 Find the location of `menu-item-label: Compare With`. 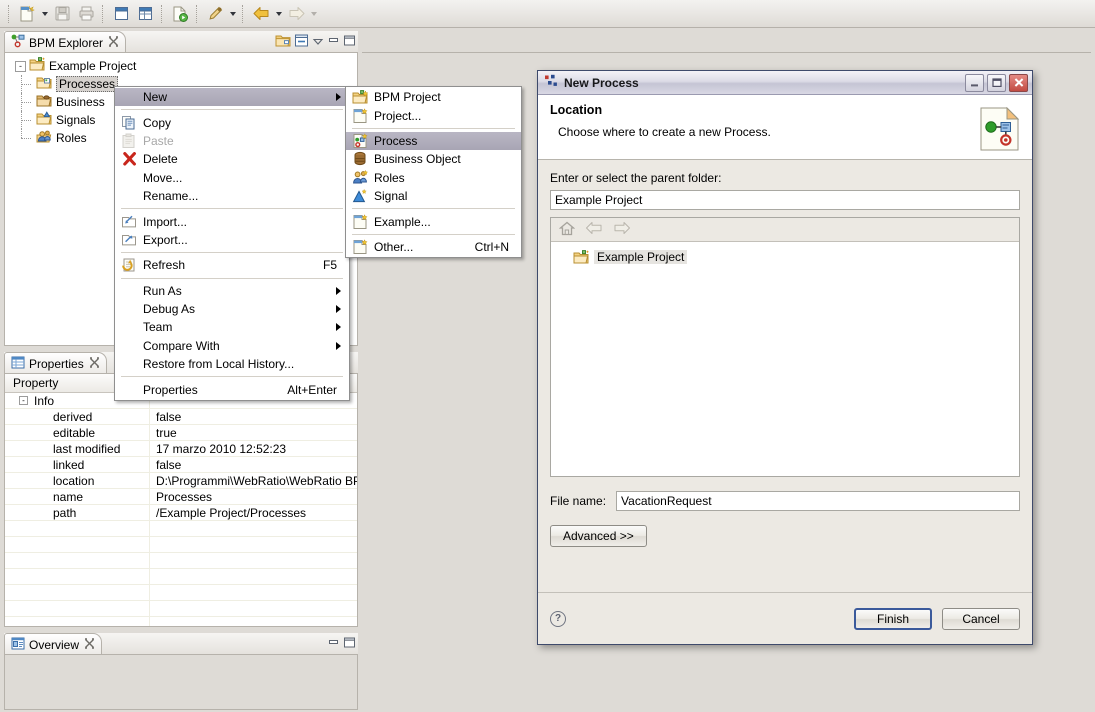

menu-item-label: Compare With is located at coordinates (181, 345).